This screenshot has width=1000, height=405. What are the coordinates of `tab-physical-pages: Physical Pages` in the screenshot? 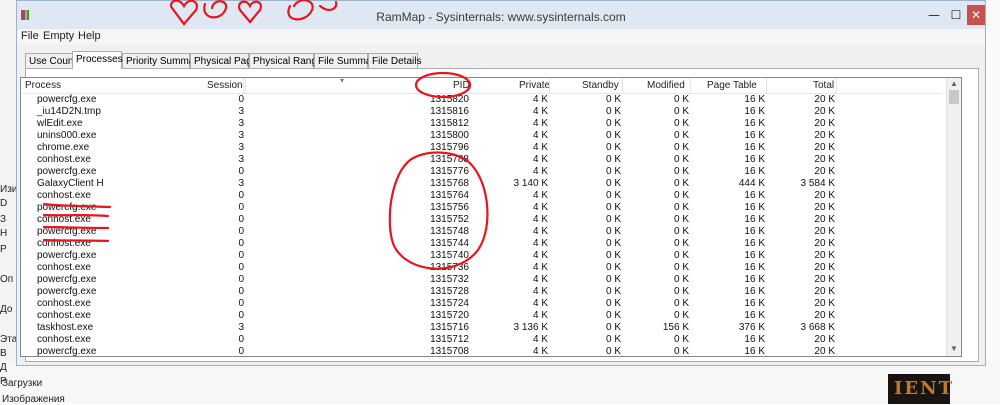 It's located at (226, 60).